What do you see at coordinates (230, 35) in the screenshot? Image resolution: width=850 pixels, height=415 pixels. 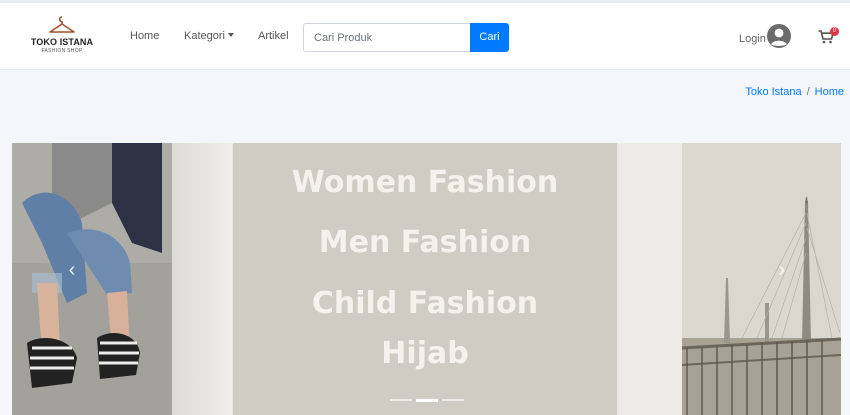 I see `caret-down-icon` at bounding box center [230, 35].